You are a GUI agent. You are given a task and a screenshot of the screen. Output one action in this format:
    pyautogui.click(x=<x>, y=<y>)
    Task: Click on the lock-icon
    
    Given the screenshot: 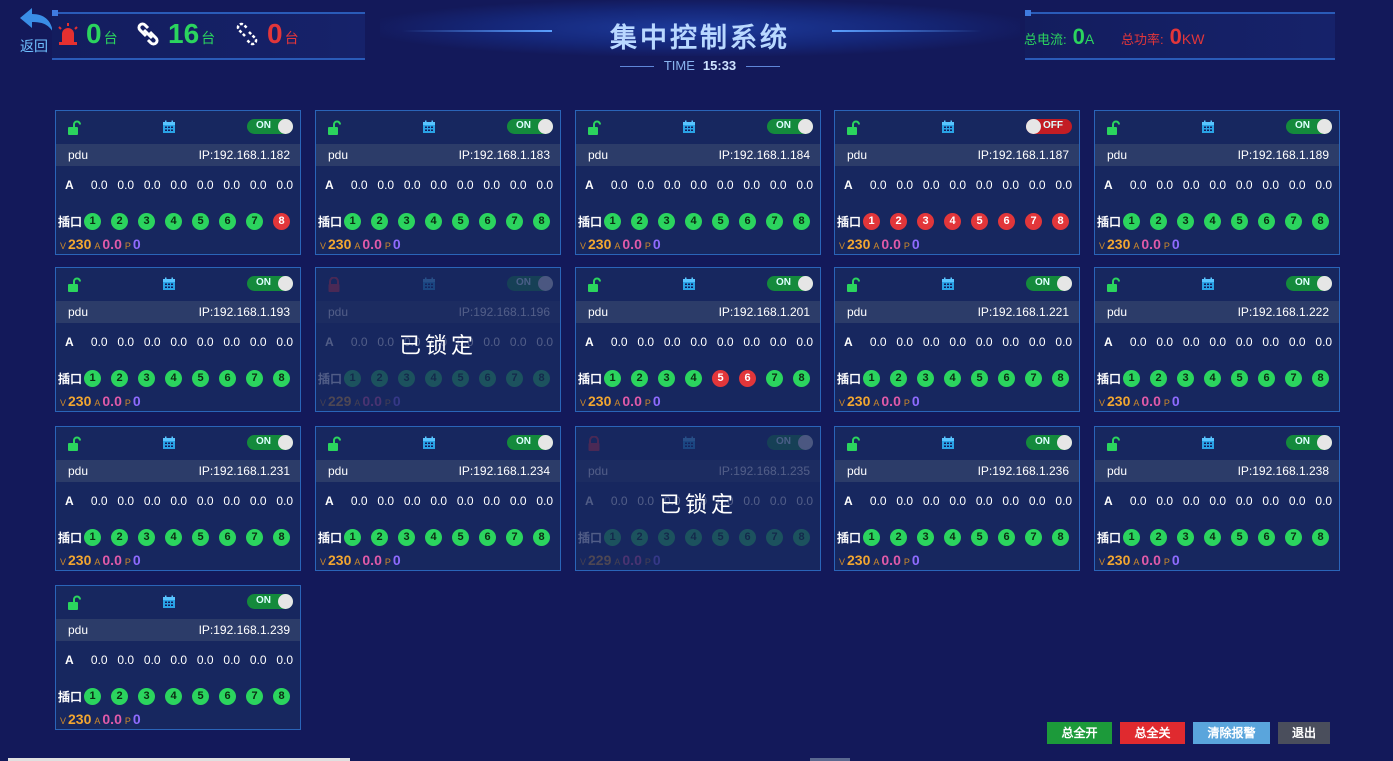 What is the action you would take?
    pyautogui.click(x=594, y=443)
    